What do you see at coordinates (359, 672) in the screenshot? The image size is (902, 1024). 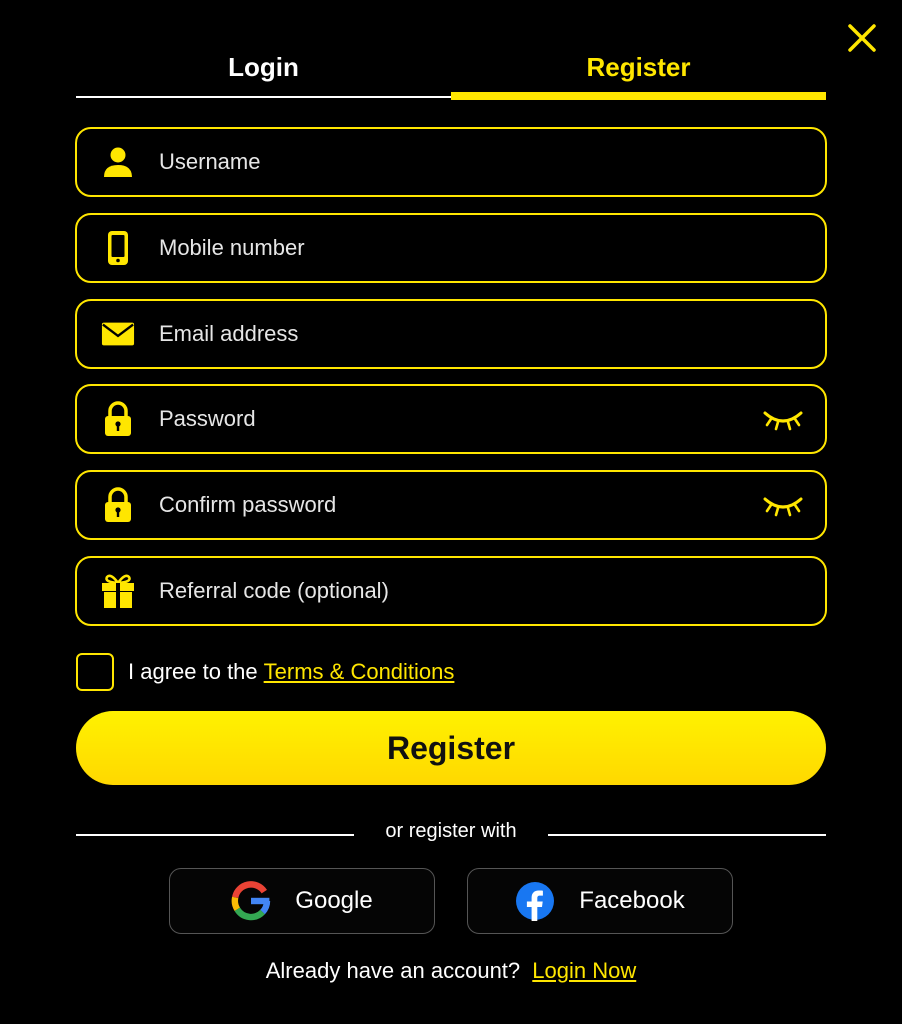 I see `terms-link: Terms & Conditions` at bounding box center [359, 672].